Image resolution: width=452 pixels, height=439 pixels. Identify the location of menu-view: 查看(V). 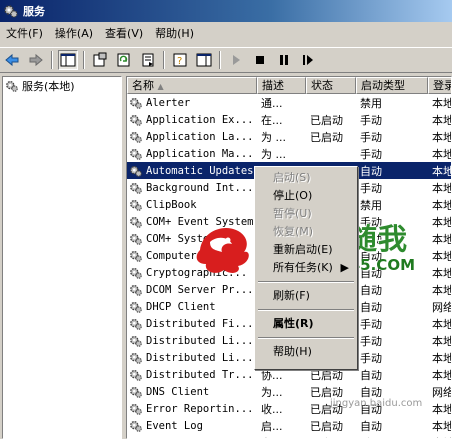
(124, 34).